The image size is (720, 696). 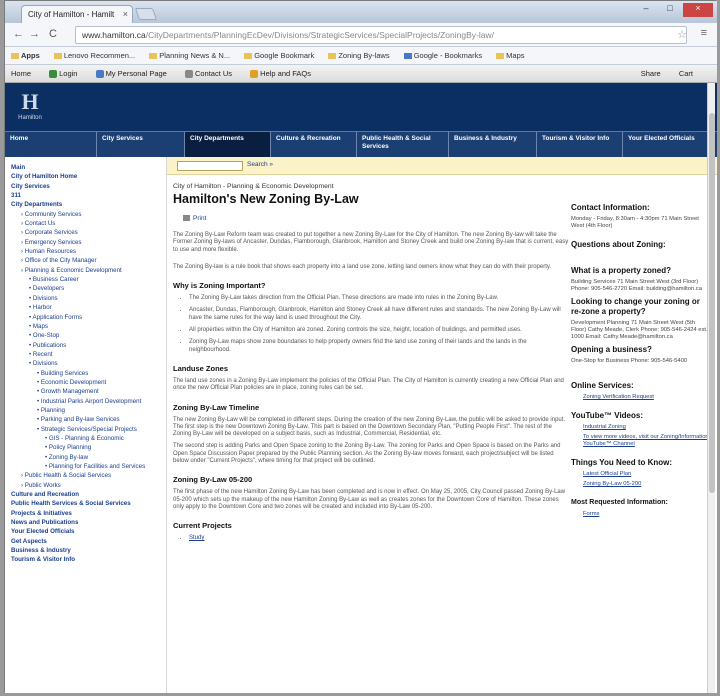 I want to click on minimize-button: –, so click(x=646, y=10).